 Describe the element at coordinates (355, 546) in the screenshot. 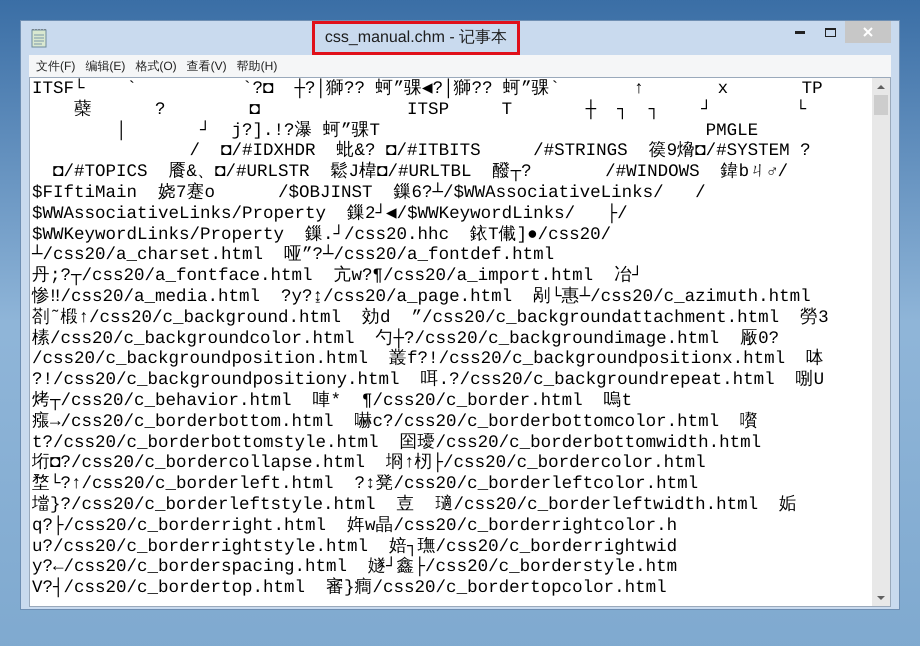

I see `text-line: u?/css20/c_borderrightstyle.html 婄┐璑/css20/c_borderrightwid` at that location.